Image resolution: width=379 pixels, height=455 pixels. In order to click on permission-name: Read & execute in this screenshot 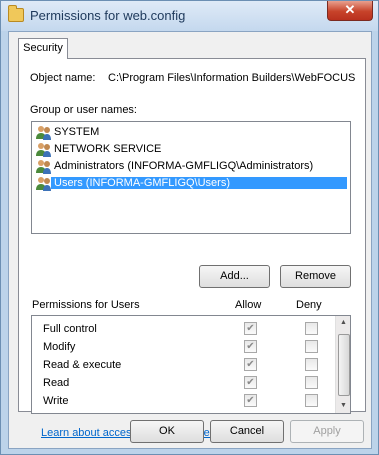, I will do `click(82, 365)`.